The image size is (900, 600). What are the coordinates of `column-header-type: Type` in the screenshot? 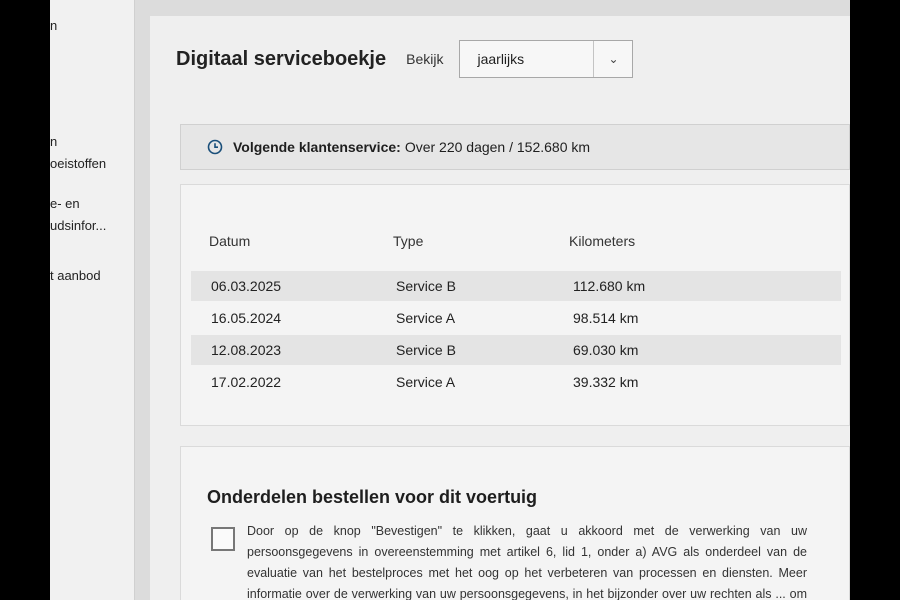 It's located at (408, 241).